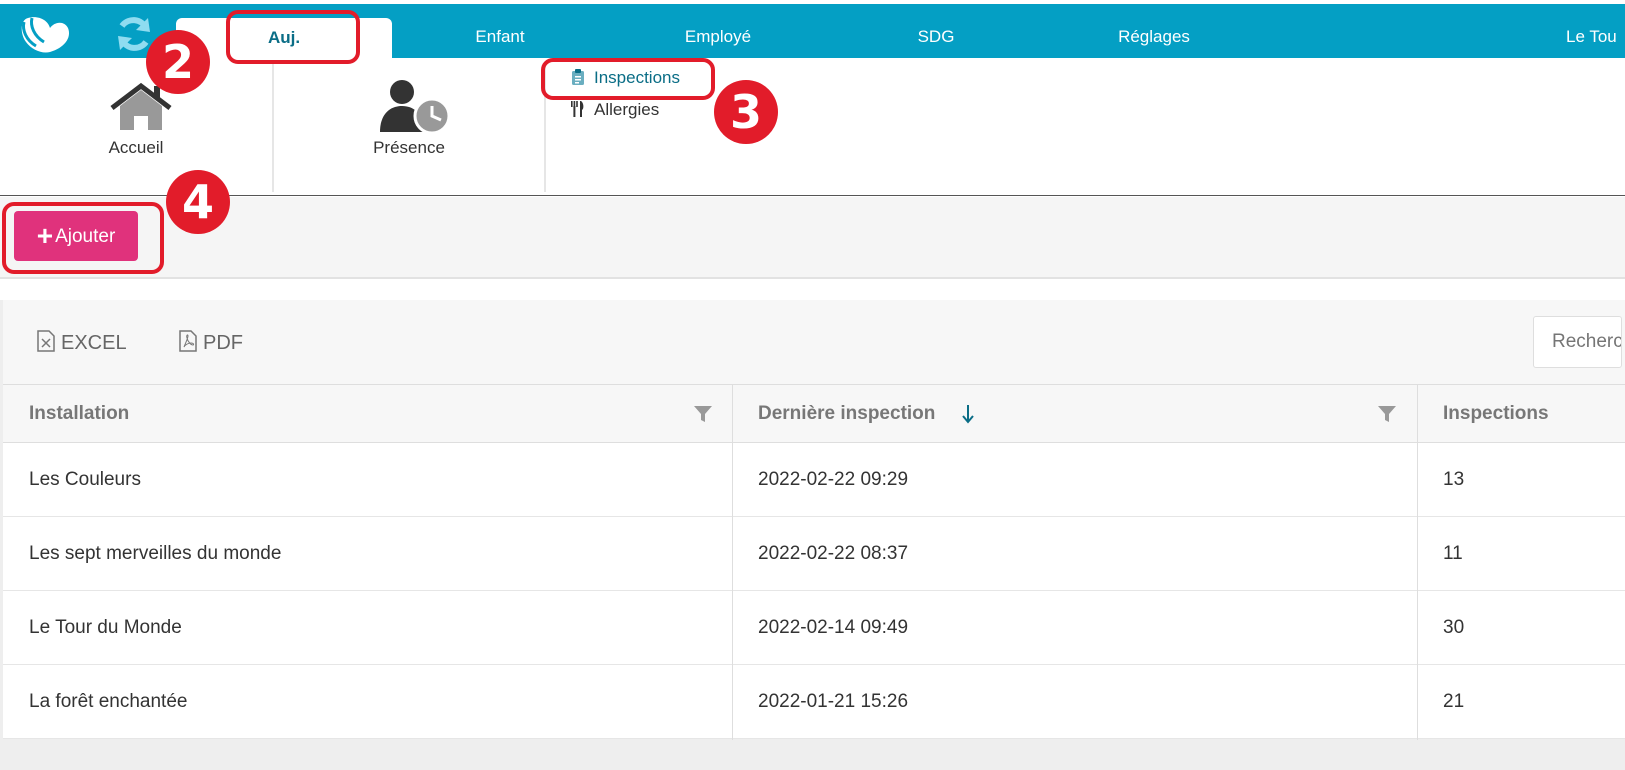 The height and width of the screenshot is (770, 1625). I want to click on add-button-label: Ajouter, so click(85, 236).